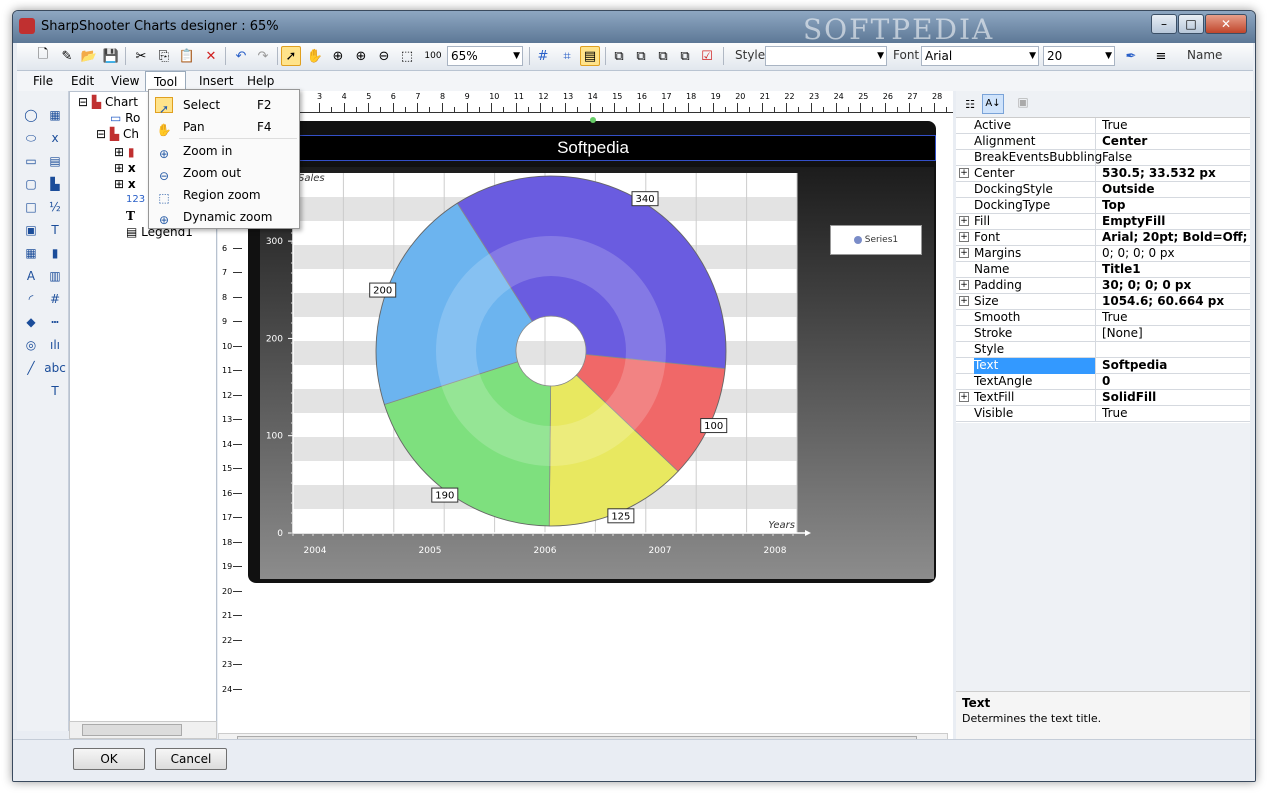 The height and width of the screenshot is (802, 1277). Describe the element at coordinates (1079, 56) in the screenshot. I see `font-size-combo: 20 ▼` at that location.